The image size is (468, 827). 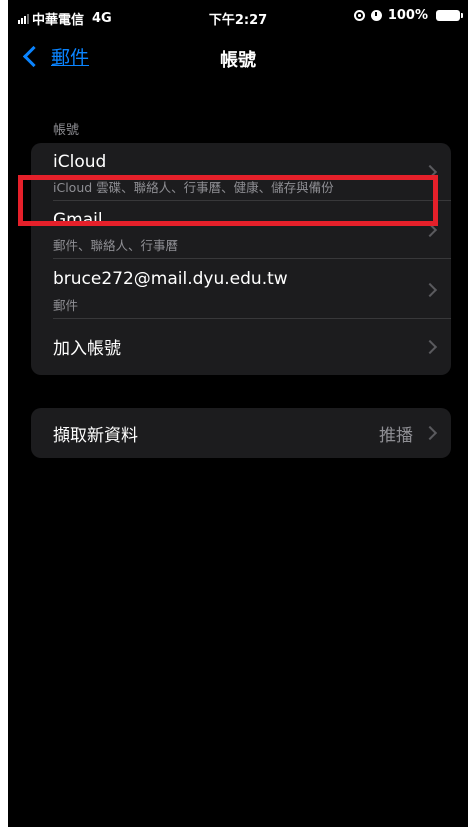 What do you see at coordinates (170, 279) in the screenshot?
I see `account-title: bruce272@mail.dyu.edu.tw` at bounding box center [170, 279].